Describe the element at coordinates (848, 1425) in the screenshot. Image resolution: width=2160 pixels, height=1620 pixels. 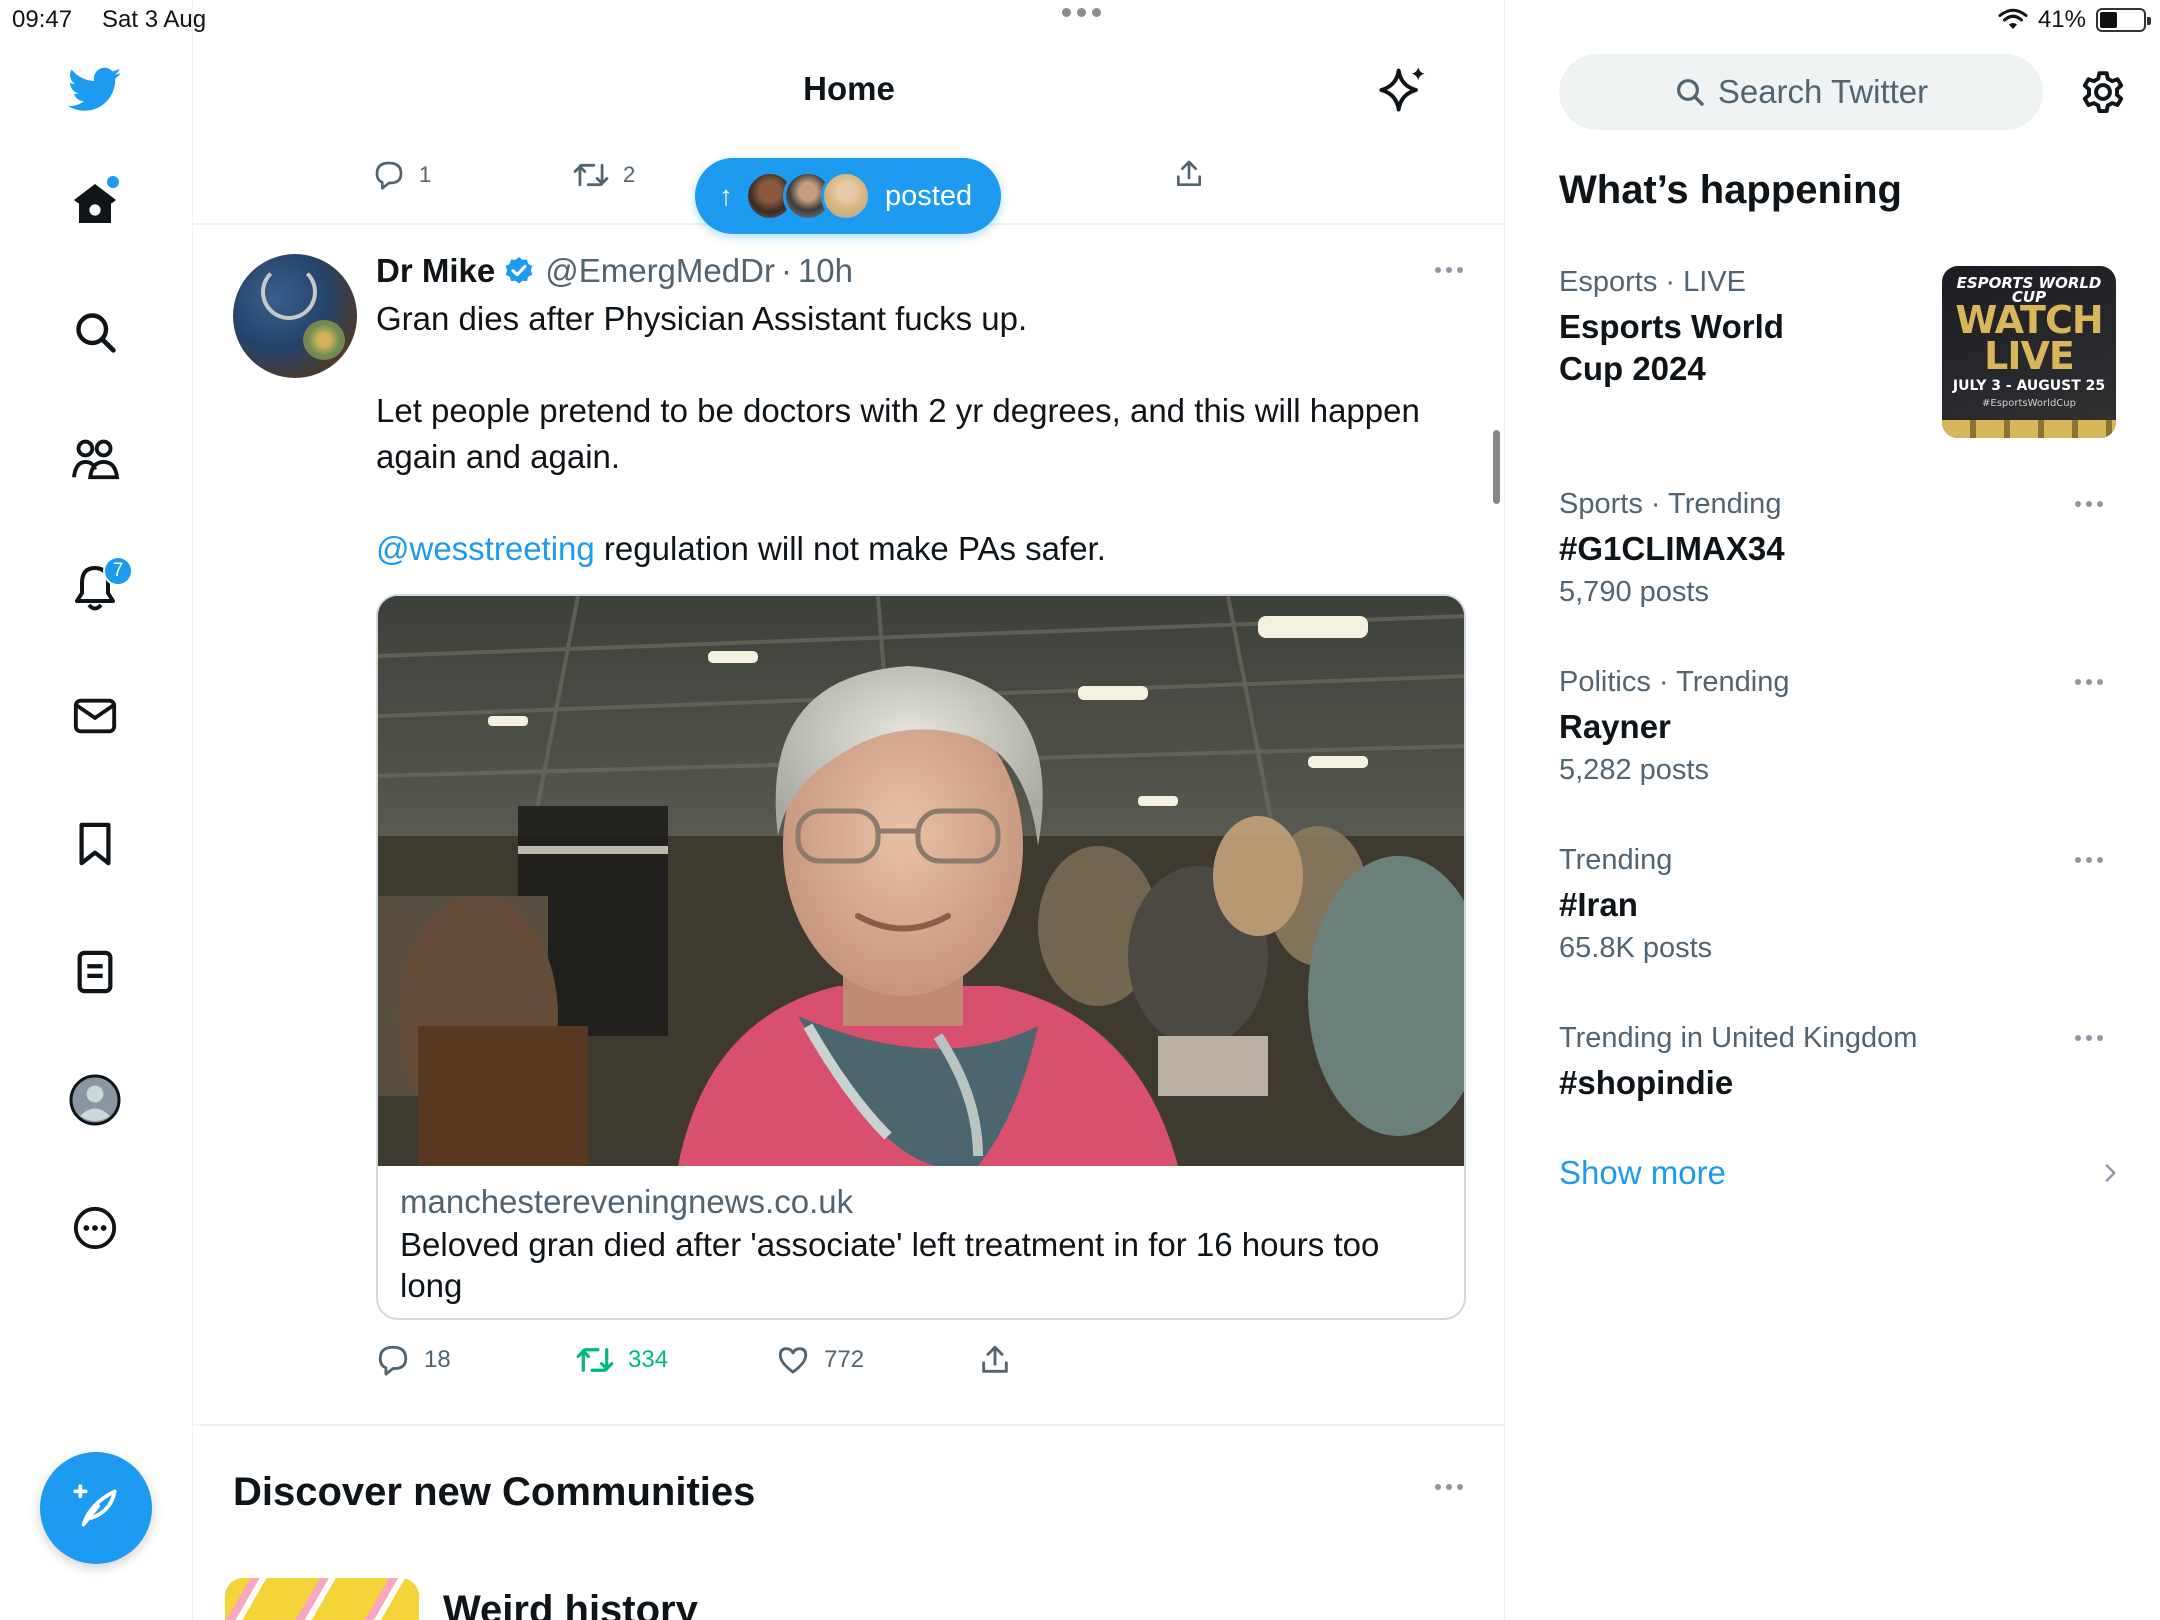
I see `divider` at that location.